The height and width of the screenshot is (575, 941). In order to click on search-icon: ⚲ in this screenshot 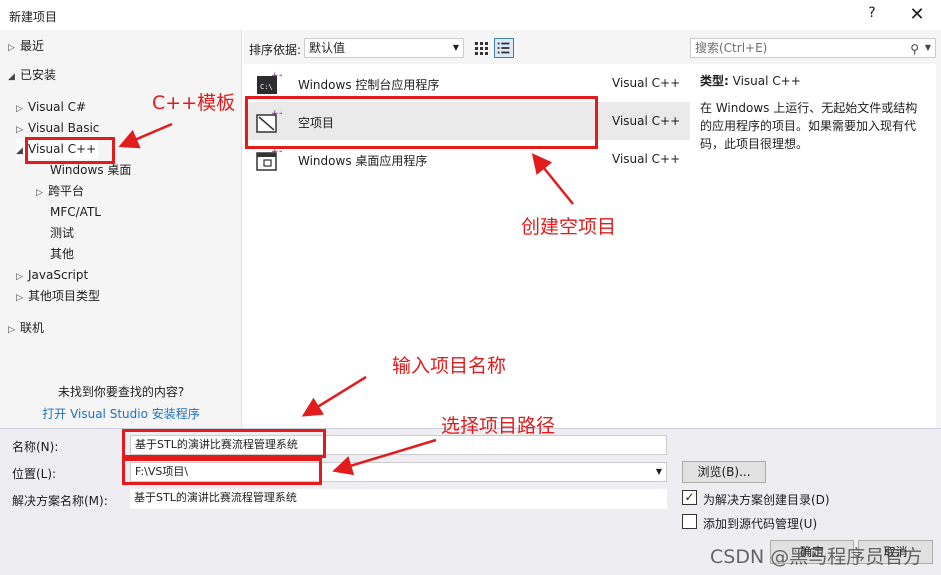, I will do `click(914, 49)`.